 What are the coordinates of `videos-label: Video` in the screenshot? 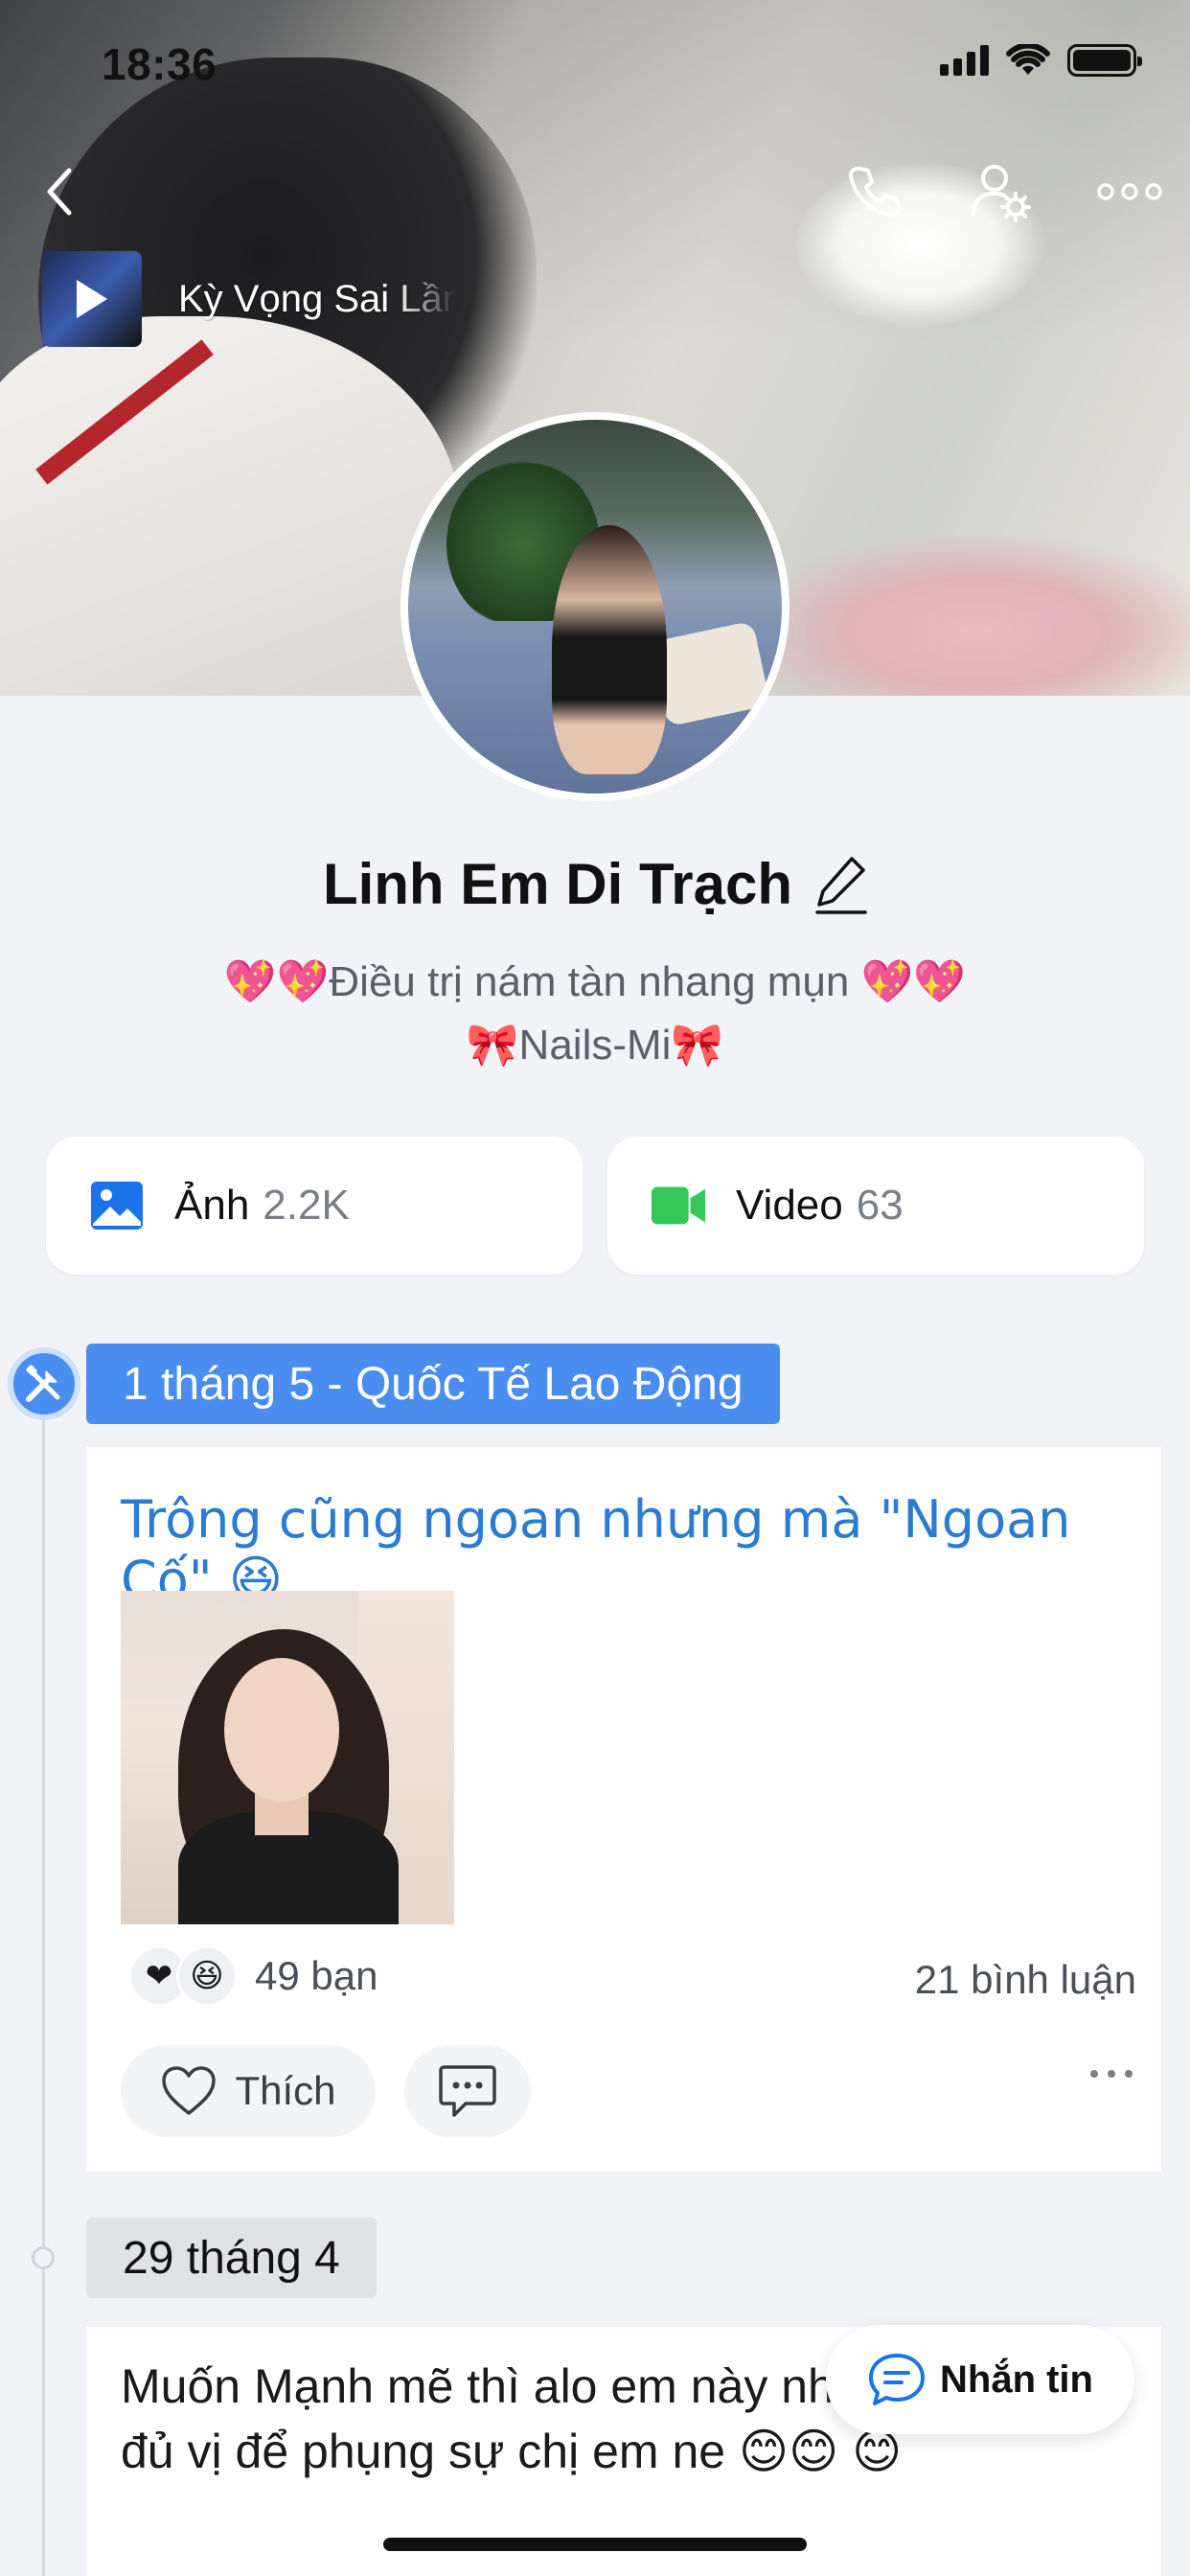 It's located at (790, 1205).